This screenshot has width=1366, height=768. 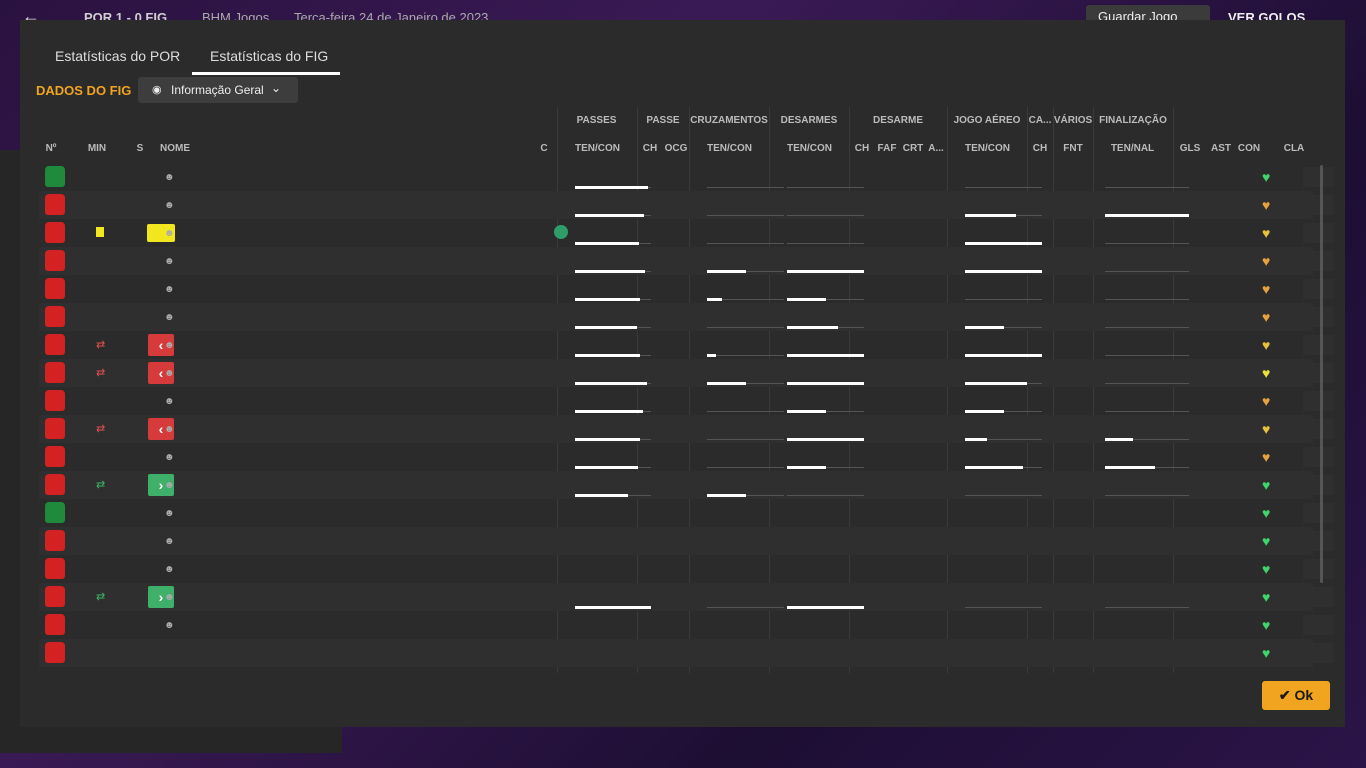 I want to click on player-pic-icon: ☻, so click(x=169, y=345).